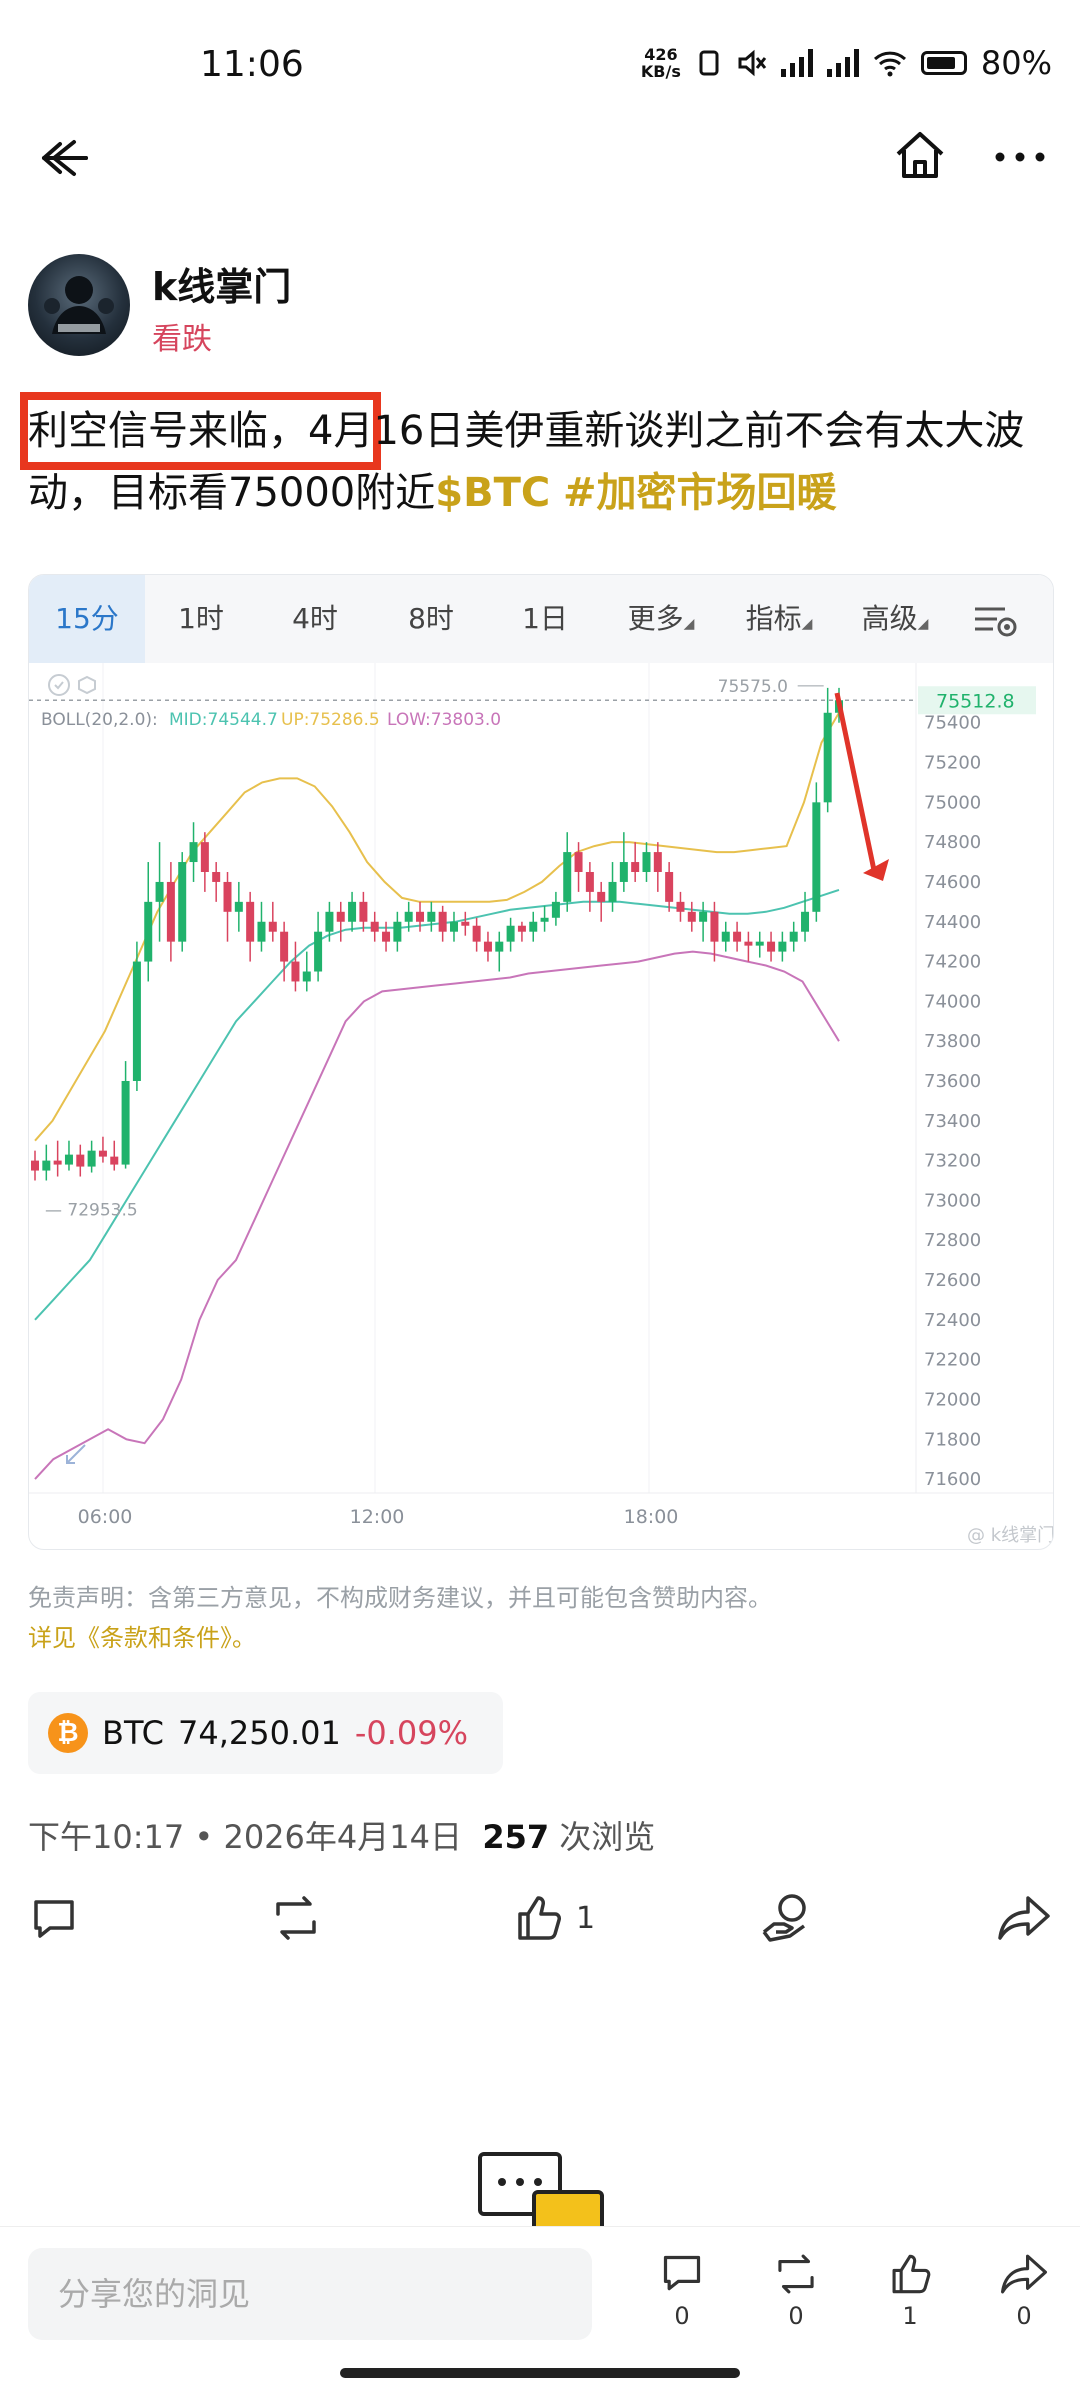 The image size is (1080, 2401). I want to click on more-icon, so click(1020, 157).